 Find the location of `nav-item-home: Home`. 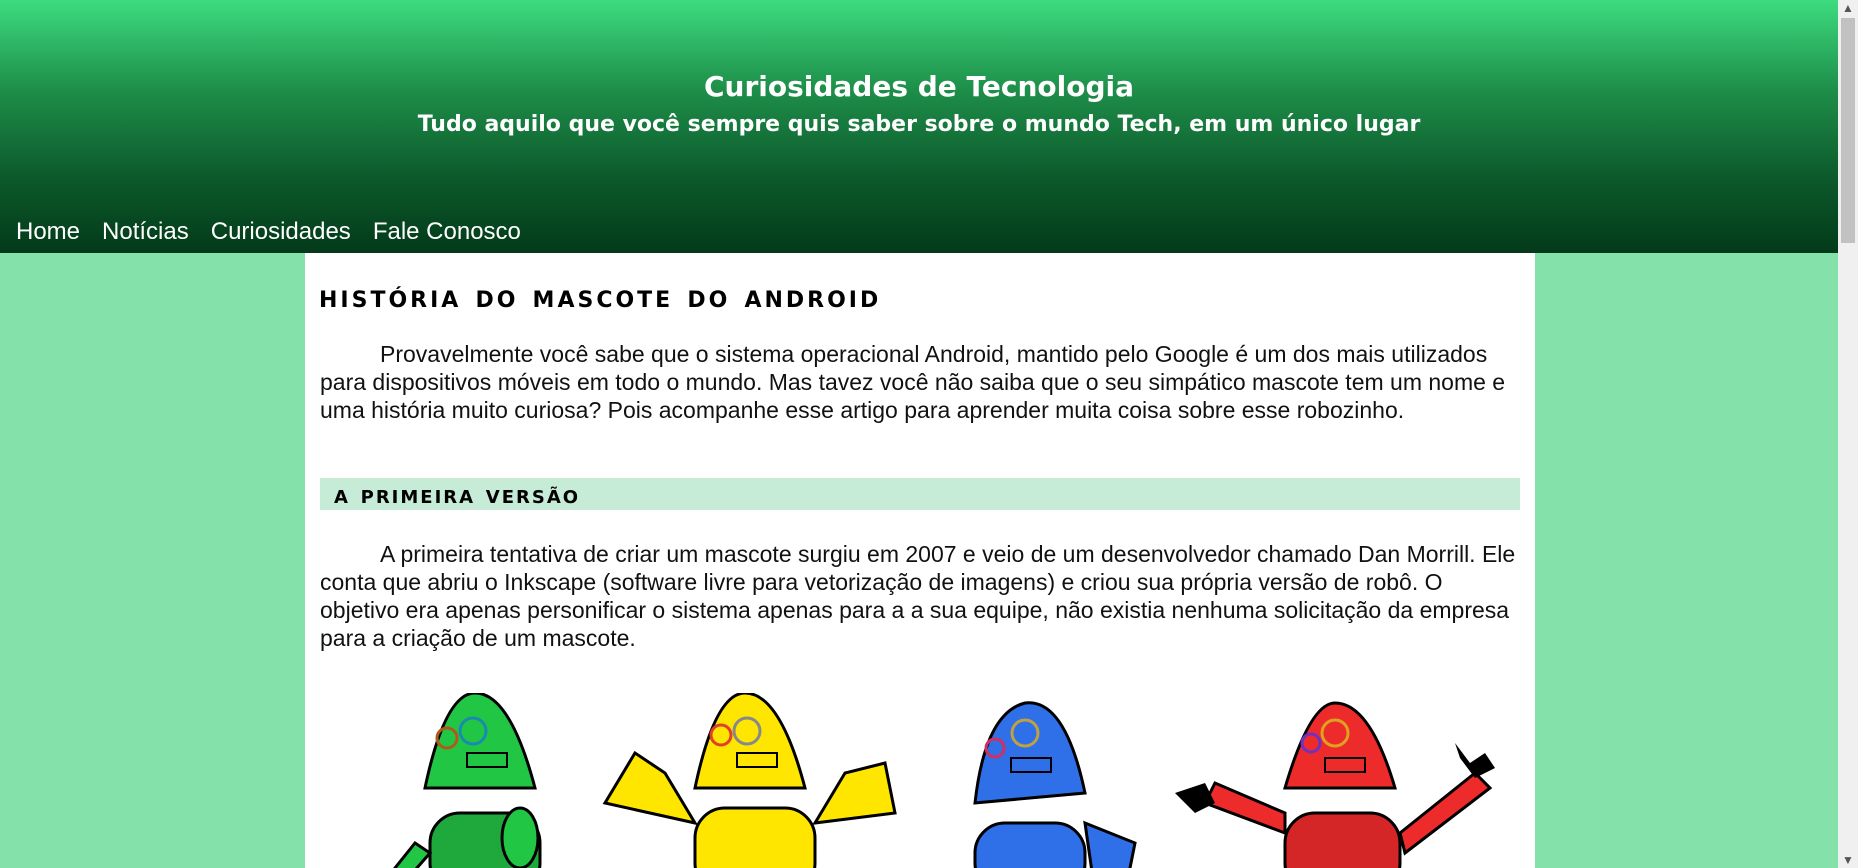

nav-item-home: Home is located at coordinates (48, 232).